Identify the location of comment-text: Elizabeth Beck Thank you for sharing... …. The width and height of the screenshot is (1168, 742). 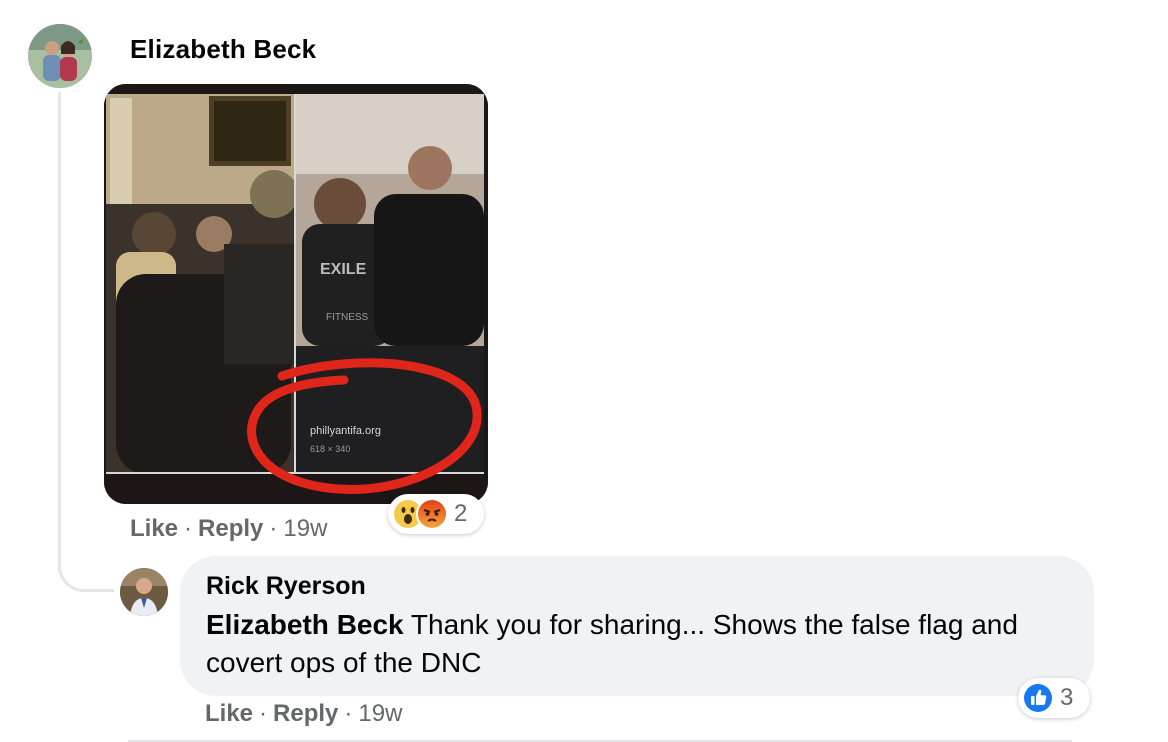
(636, 644).